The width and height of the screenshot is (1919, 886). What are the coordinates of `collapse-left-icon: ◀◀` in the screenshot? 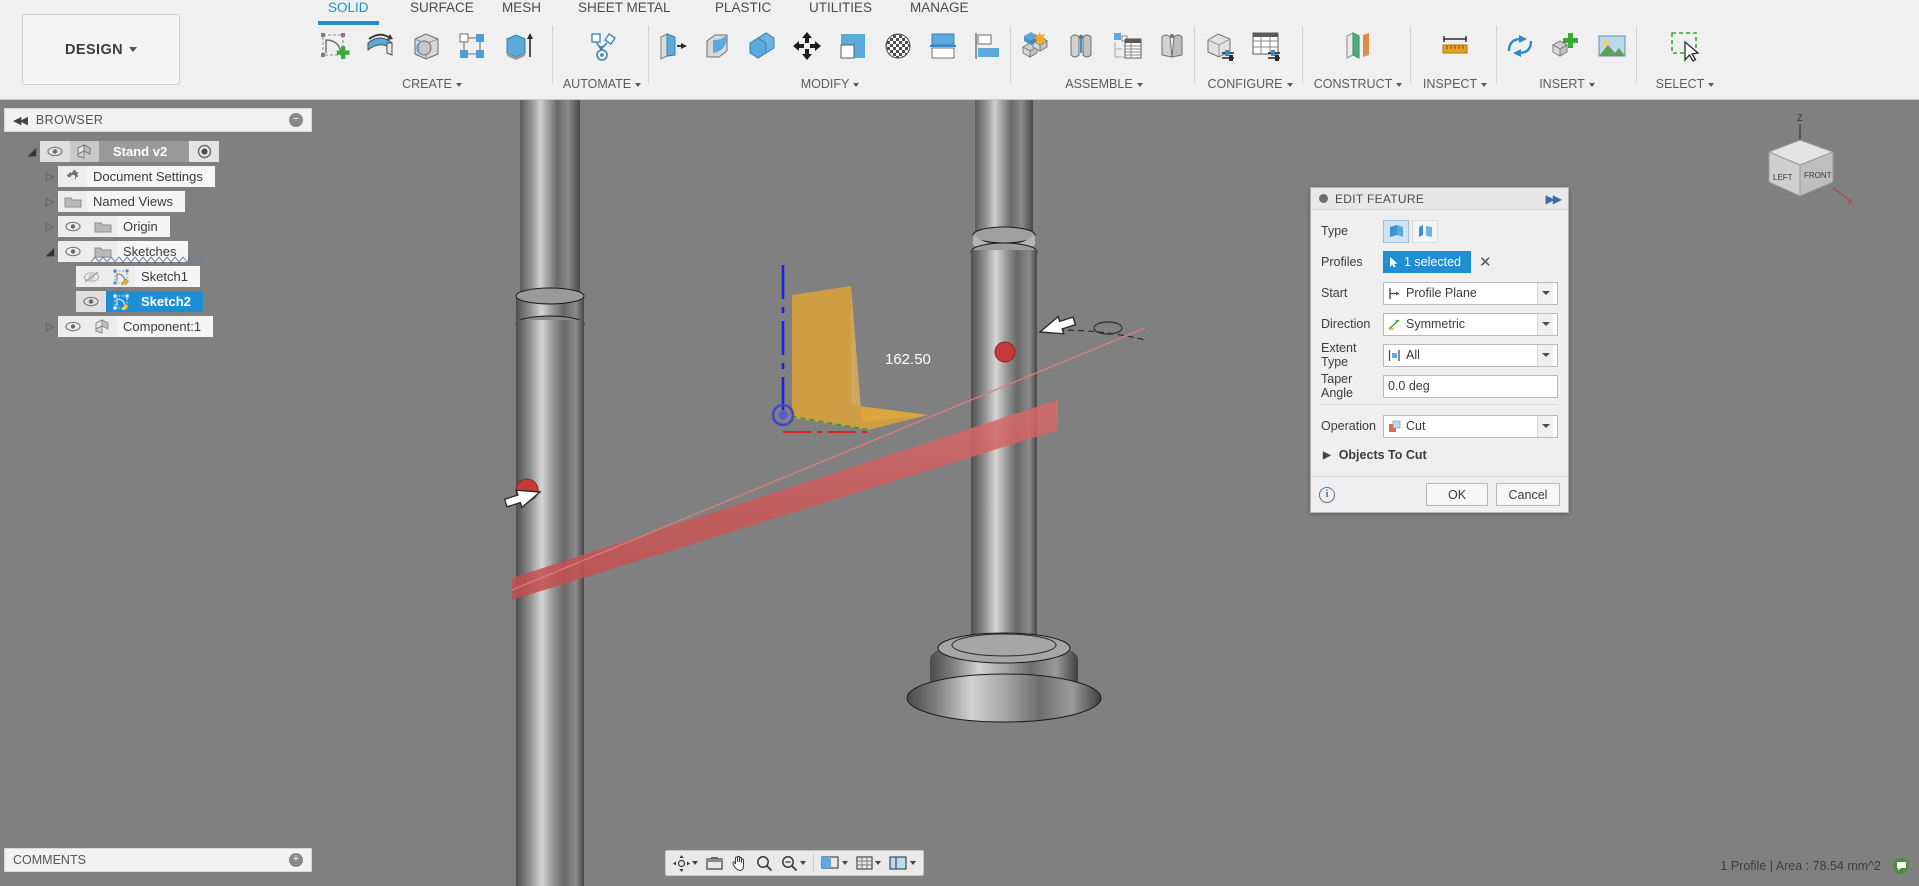 It's located at (20, 120).